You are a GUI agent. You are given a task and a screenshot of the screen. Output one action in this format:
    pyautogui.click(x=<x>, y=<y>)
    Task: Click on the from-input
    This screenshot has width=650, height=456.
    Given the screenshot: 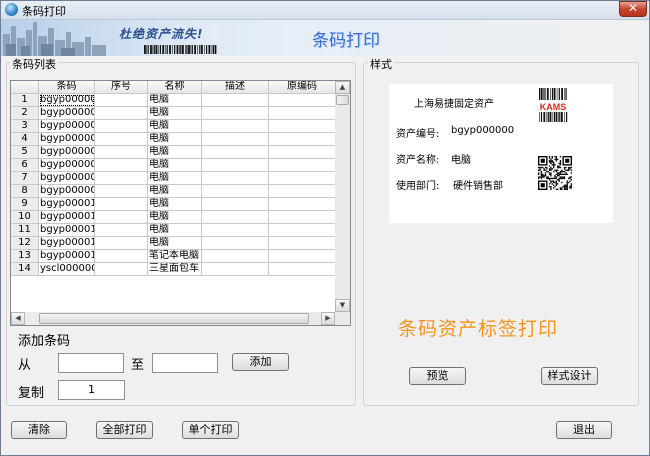 What is the action you would take?
    pyautogui.click(x=91, y=363)
    